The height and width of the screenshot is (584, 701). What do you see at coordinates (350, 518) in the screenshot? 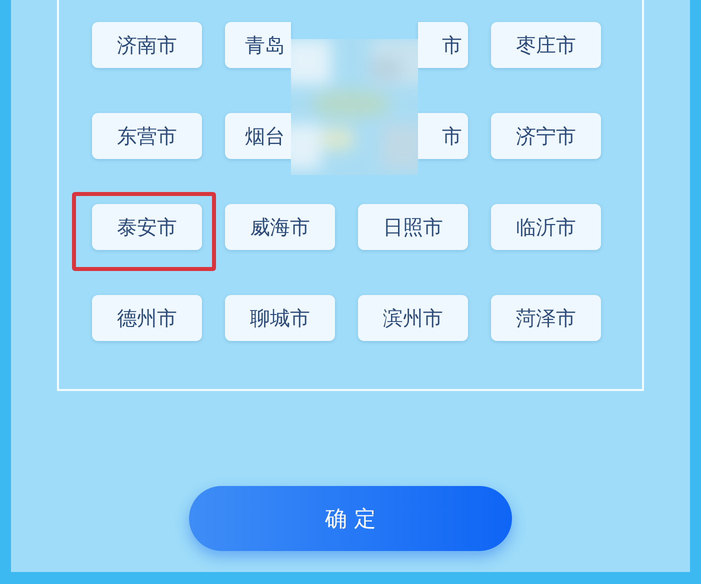
I see `confirm-button: 确 定` at bounding box center [350, 518].